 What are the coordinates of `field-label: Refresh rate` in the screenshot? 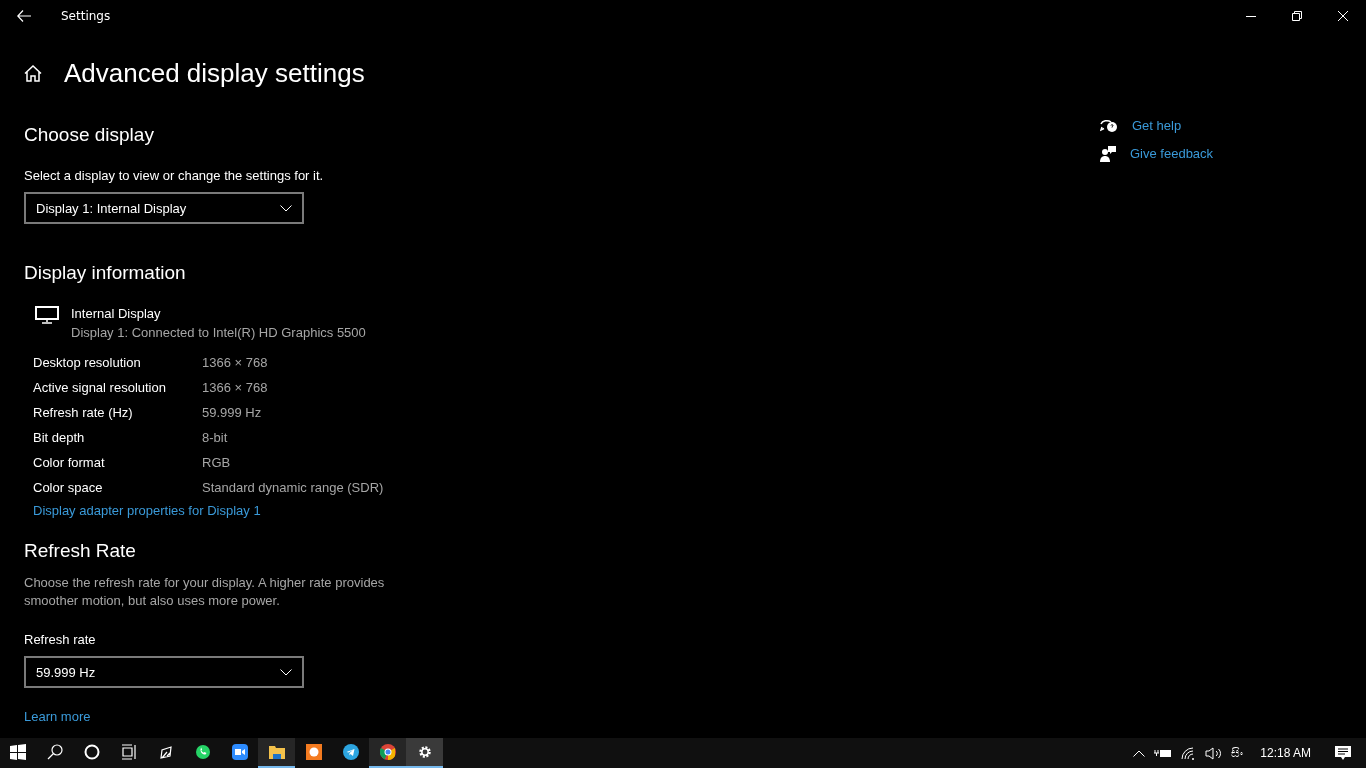 It's located at (60, 639).